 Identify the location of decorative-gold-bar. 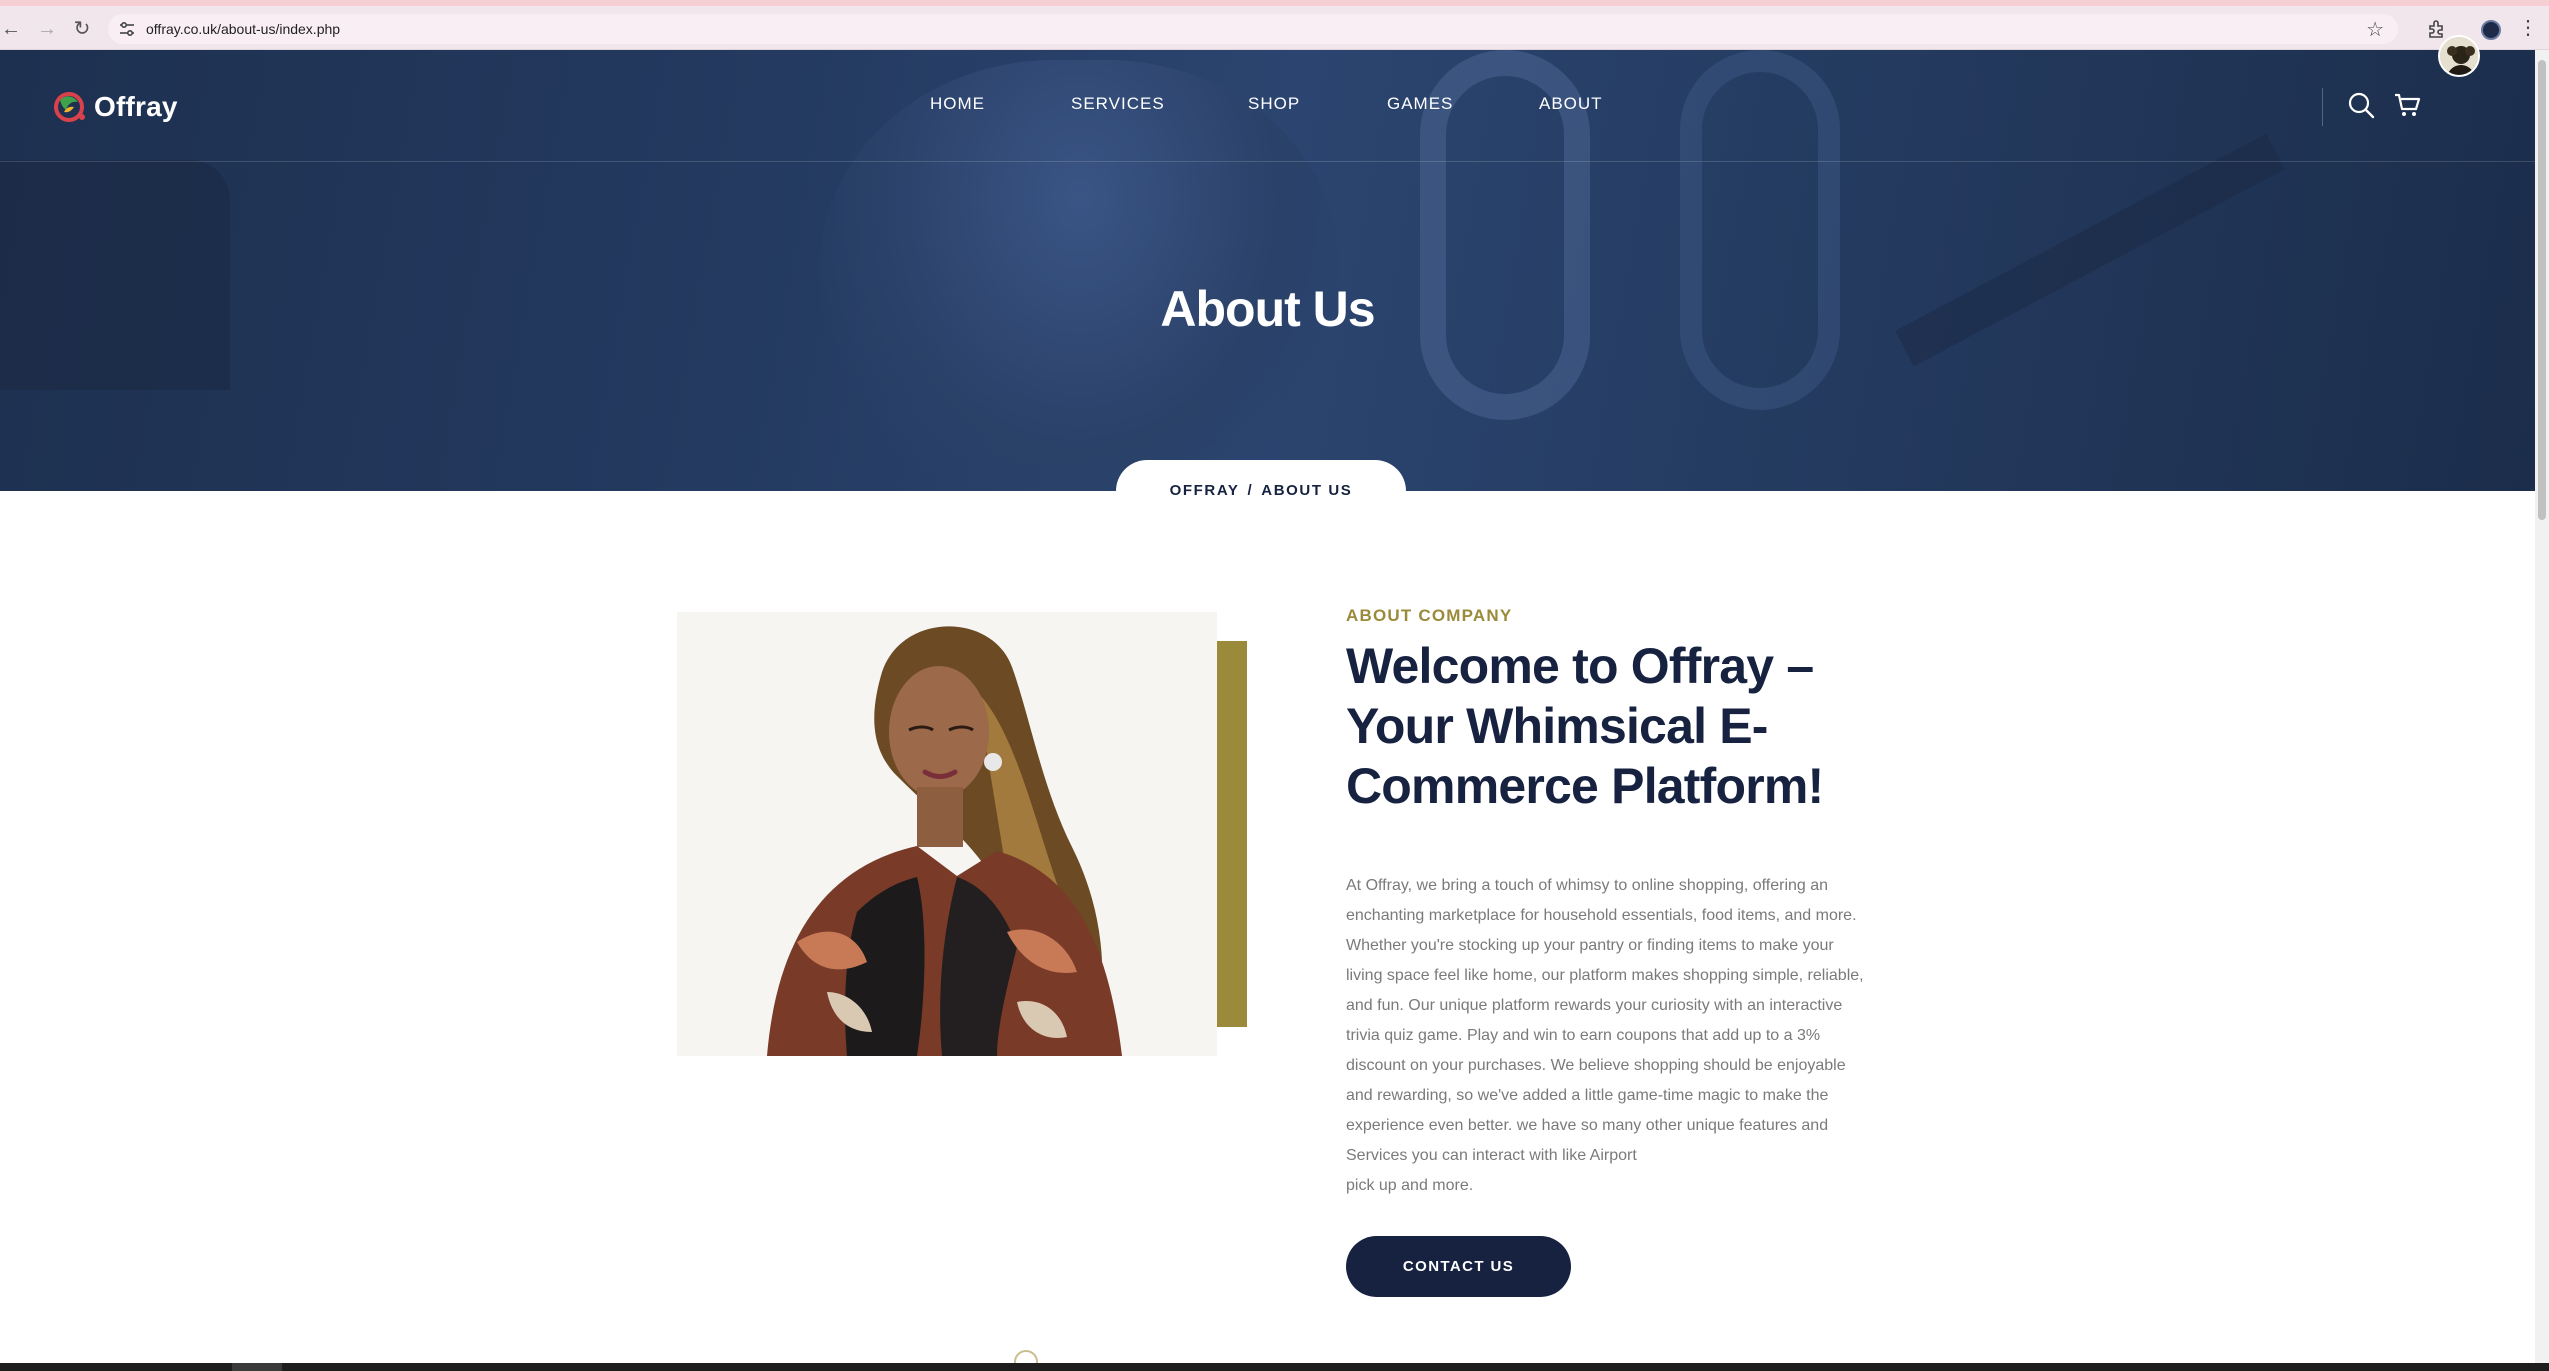
(1232, 834).